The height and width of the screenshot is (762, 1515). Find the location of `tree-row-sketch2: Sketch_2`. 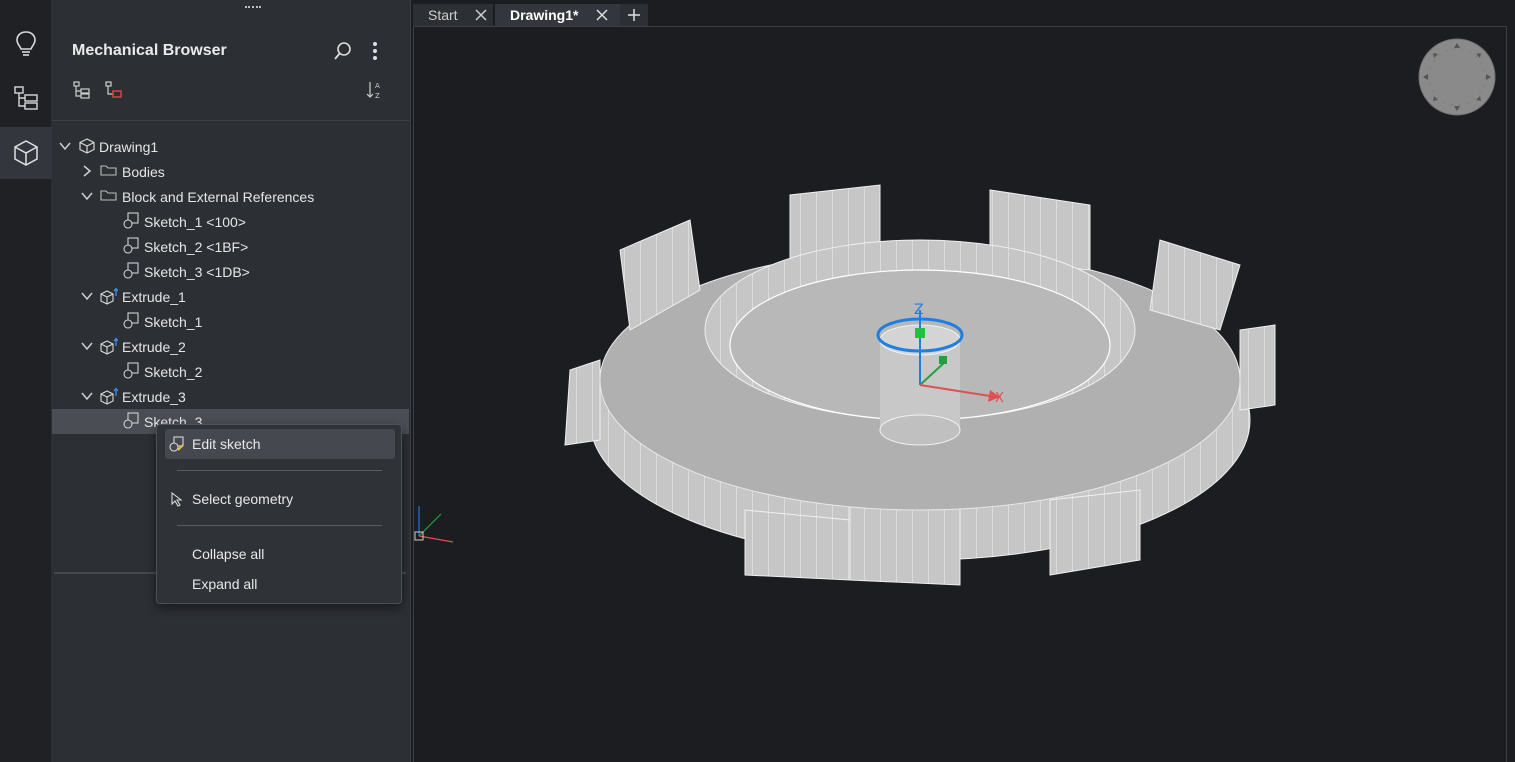

tree-row-sketch2: Sketch_2 is located at coordinates (230, 371).